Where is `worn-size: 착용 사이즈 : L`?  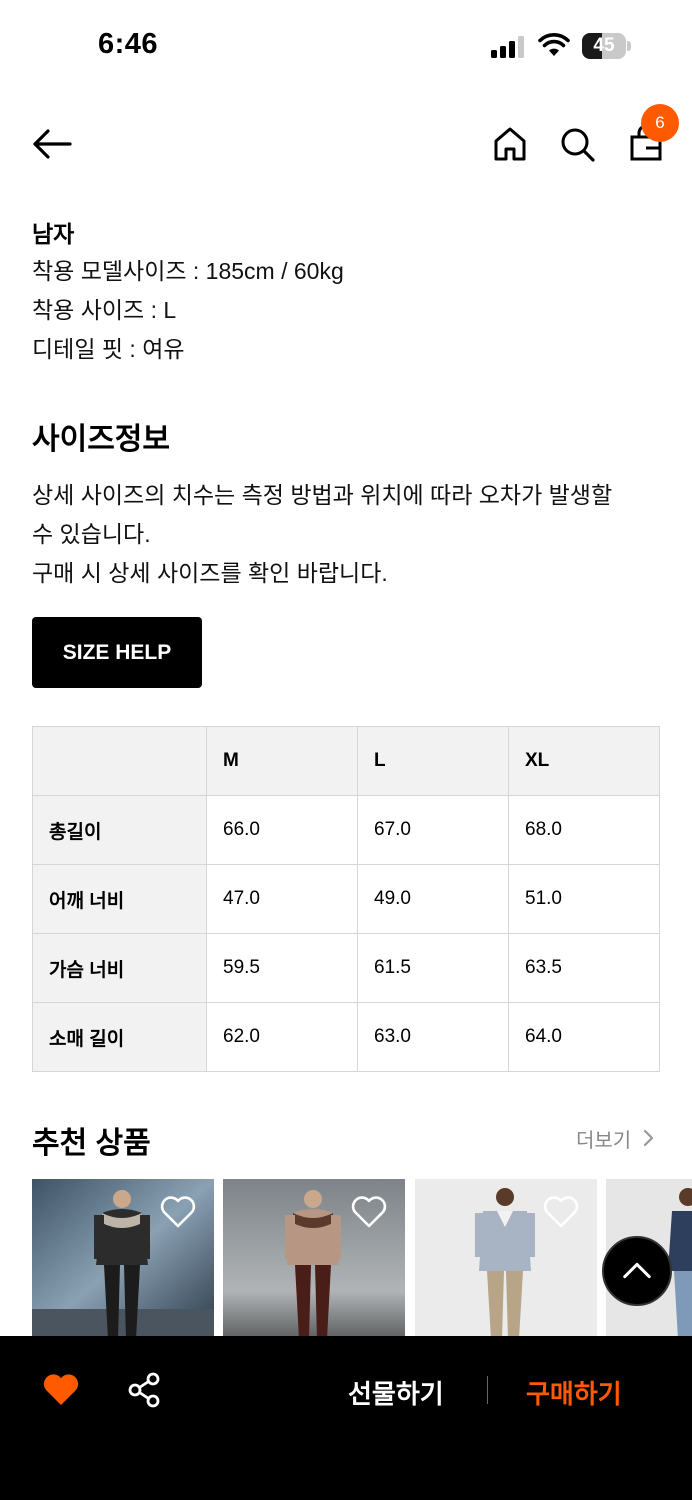
worn-size: 착용 사이즈 : L is located at coordinates (104, 310).